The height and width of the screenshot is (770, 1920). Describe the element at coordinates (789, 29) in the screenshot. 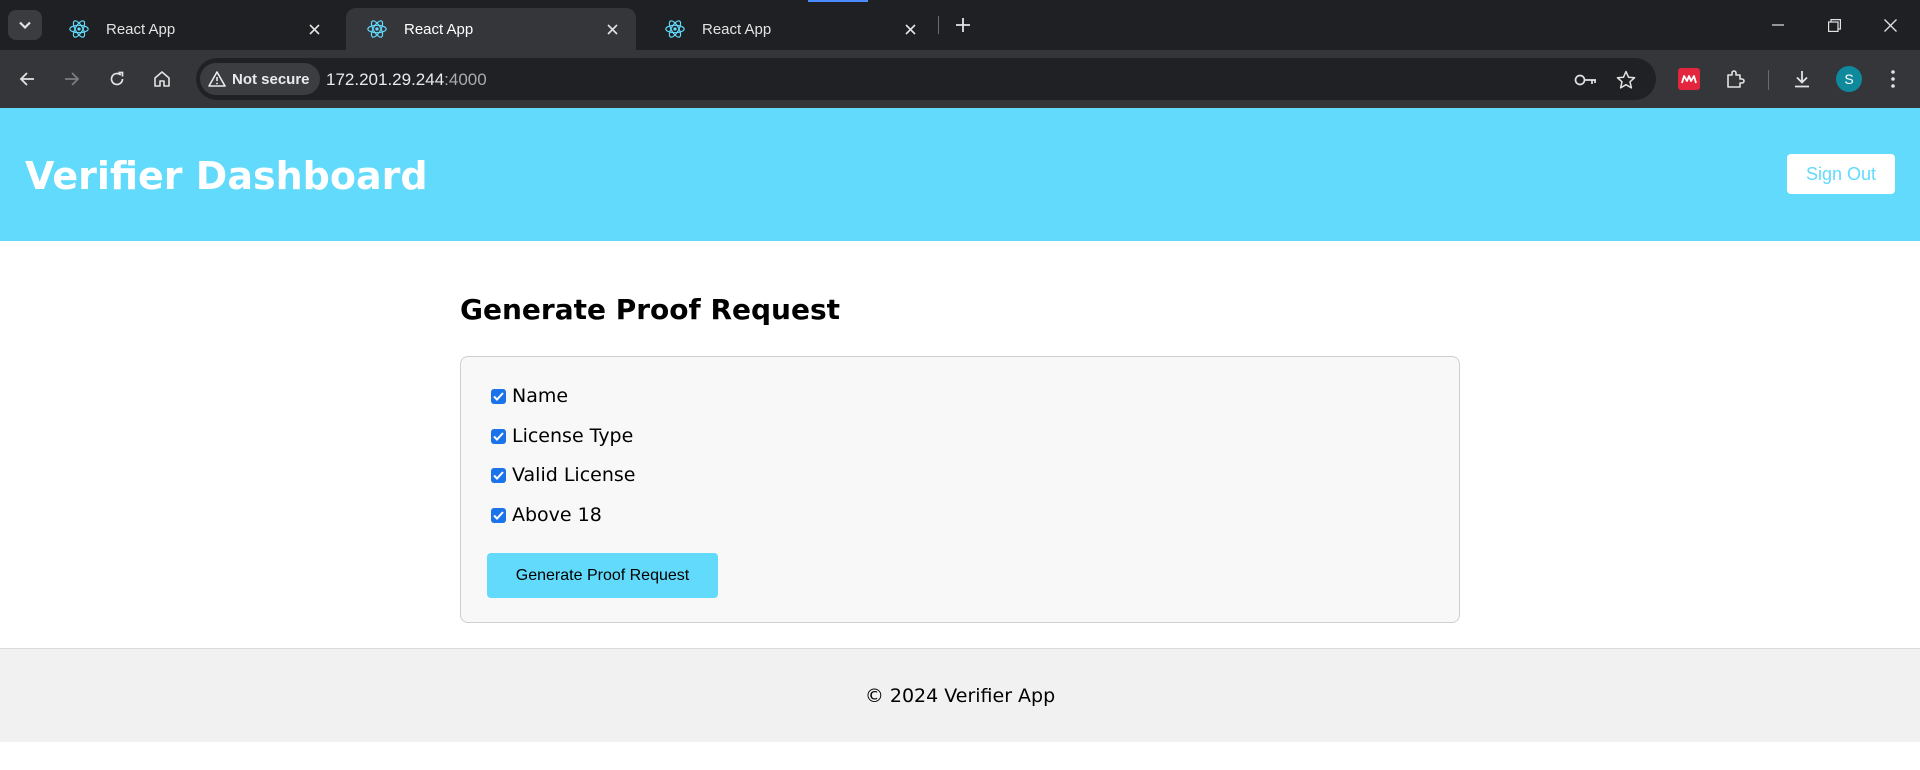

I see `browser-tab-3: React App` at that location.